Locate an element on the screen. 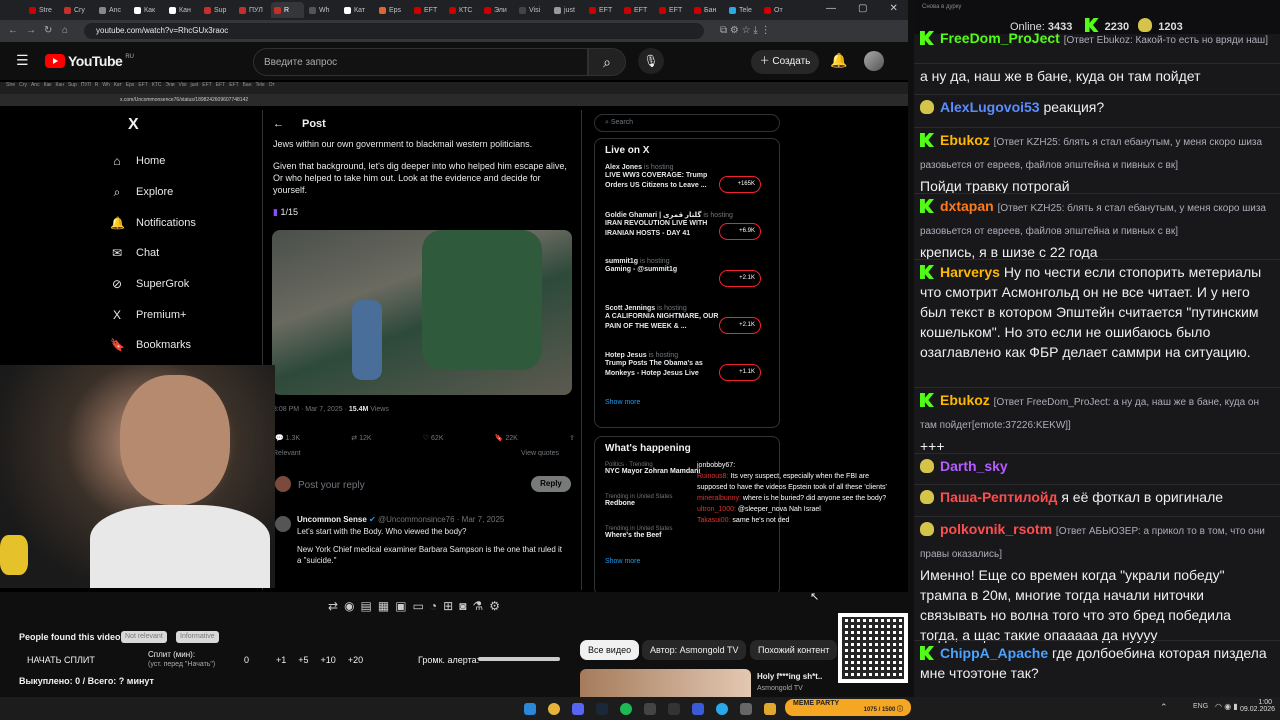 Image resolution: width=1280 pixels, height=720 pixels. add-icon: ⊞ is located at coordinates (448, 606).